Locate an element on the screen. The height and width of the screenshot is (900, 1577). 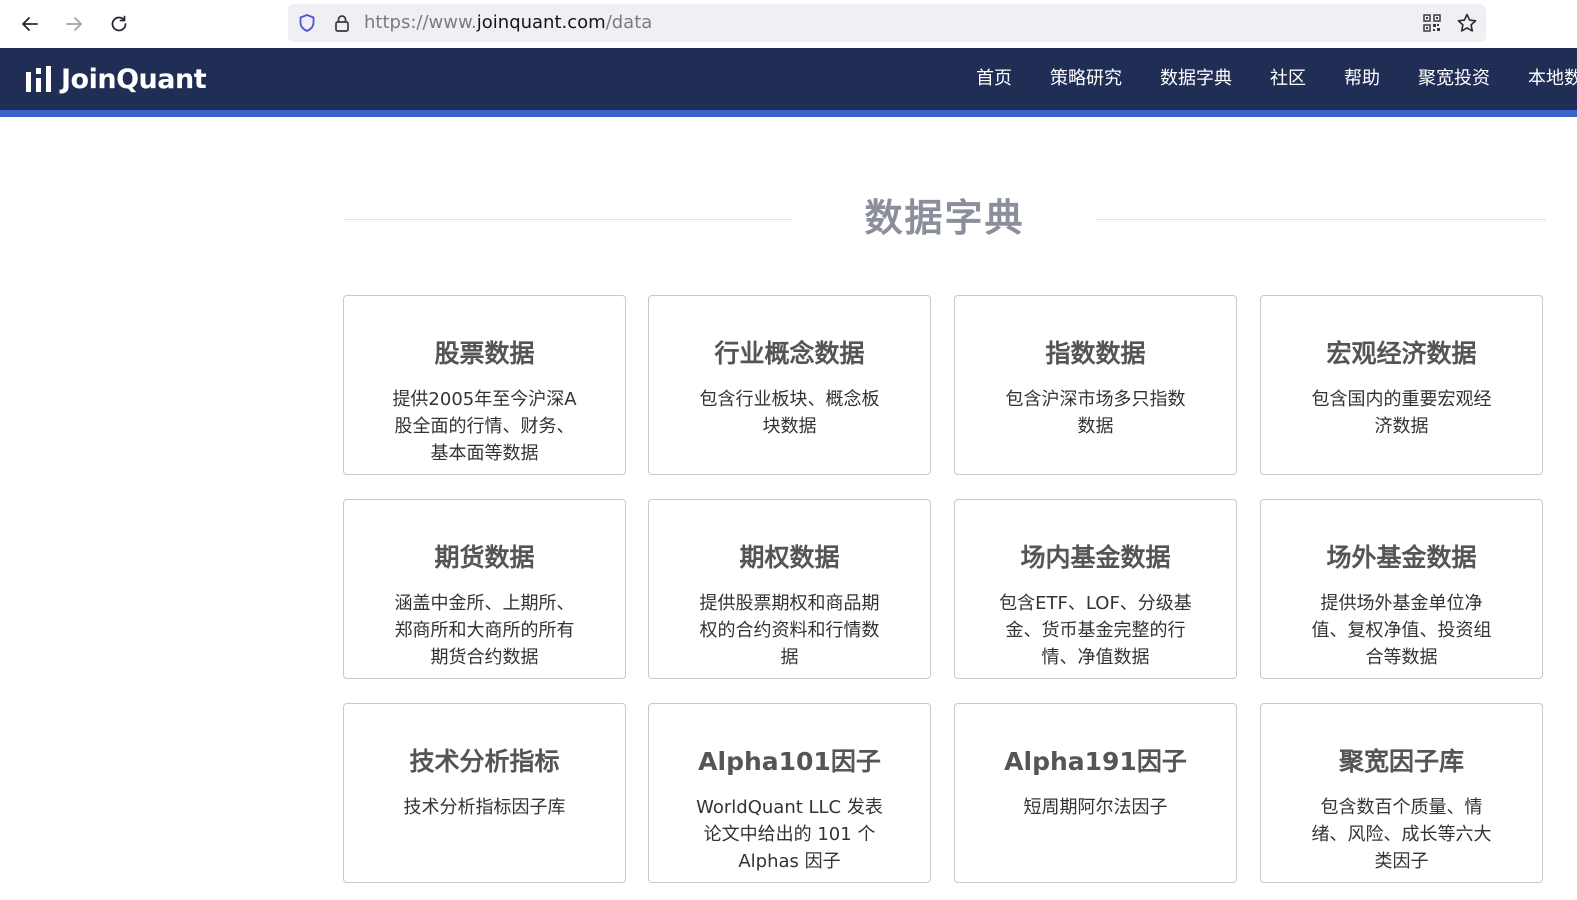
qr-code-icon is located at coordinates (1432, 23).